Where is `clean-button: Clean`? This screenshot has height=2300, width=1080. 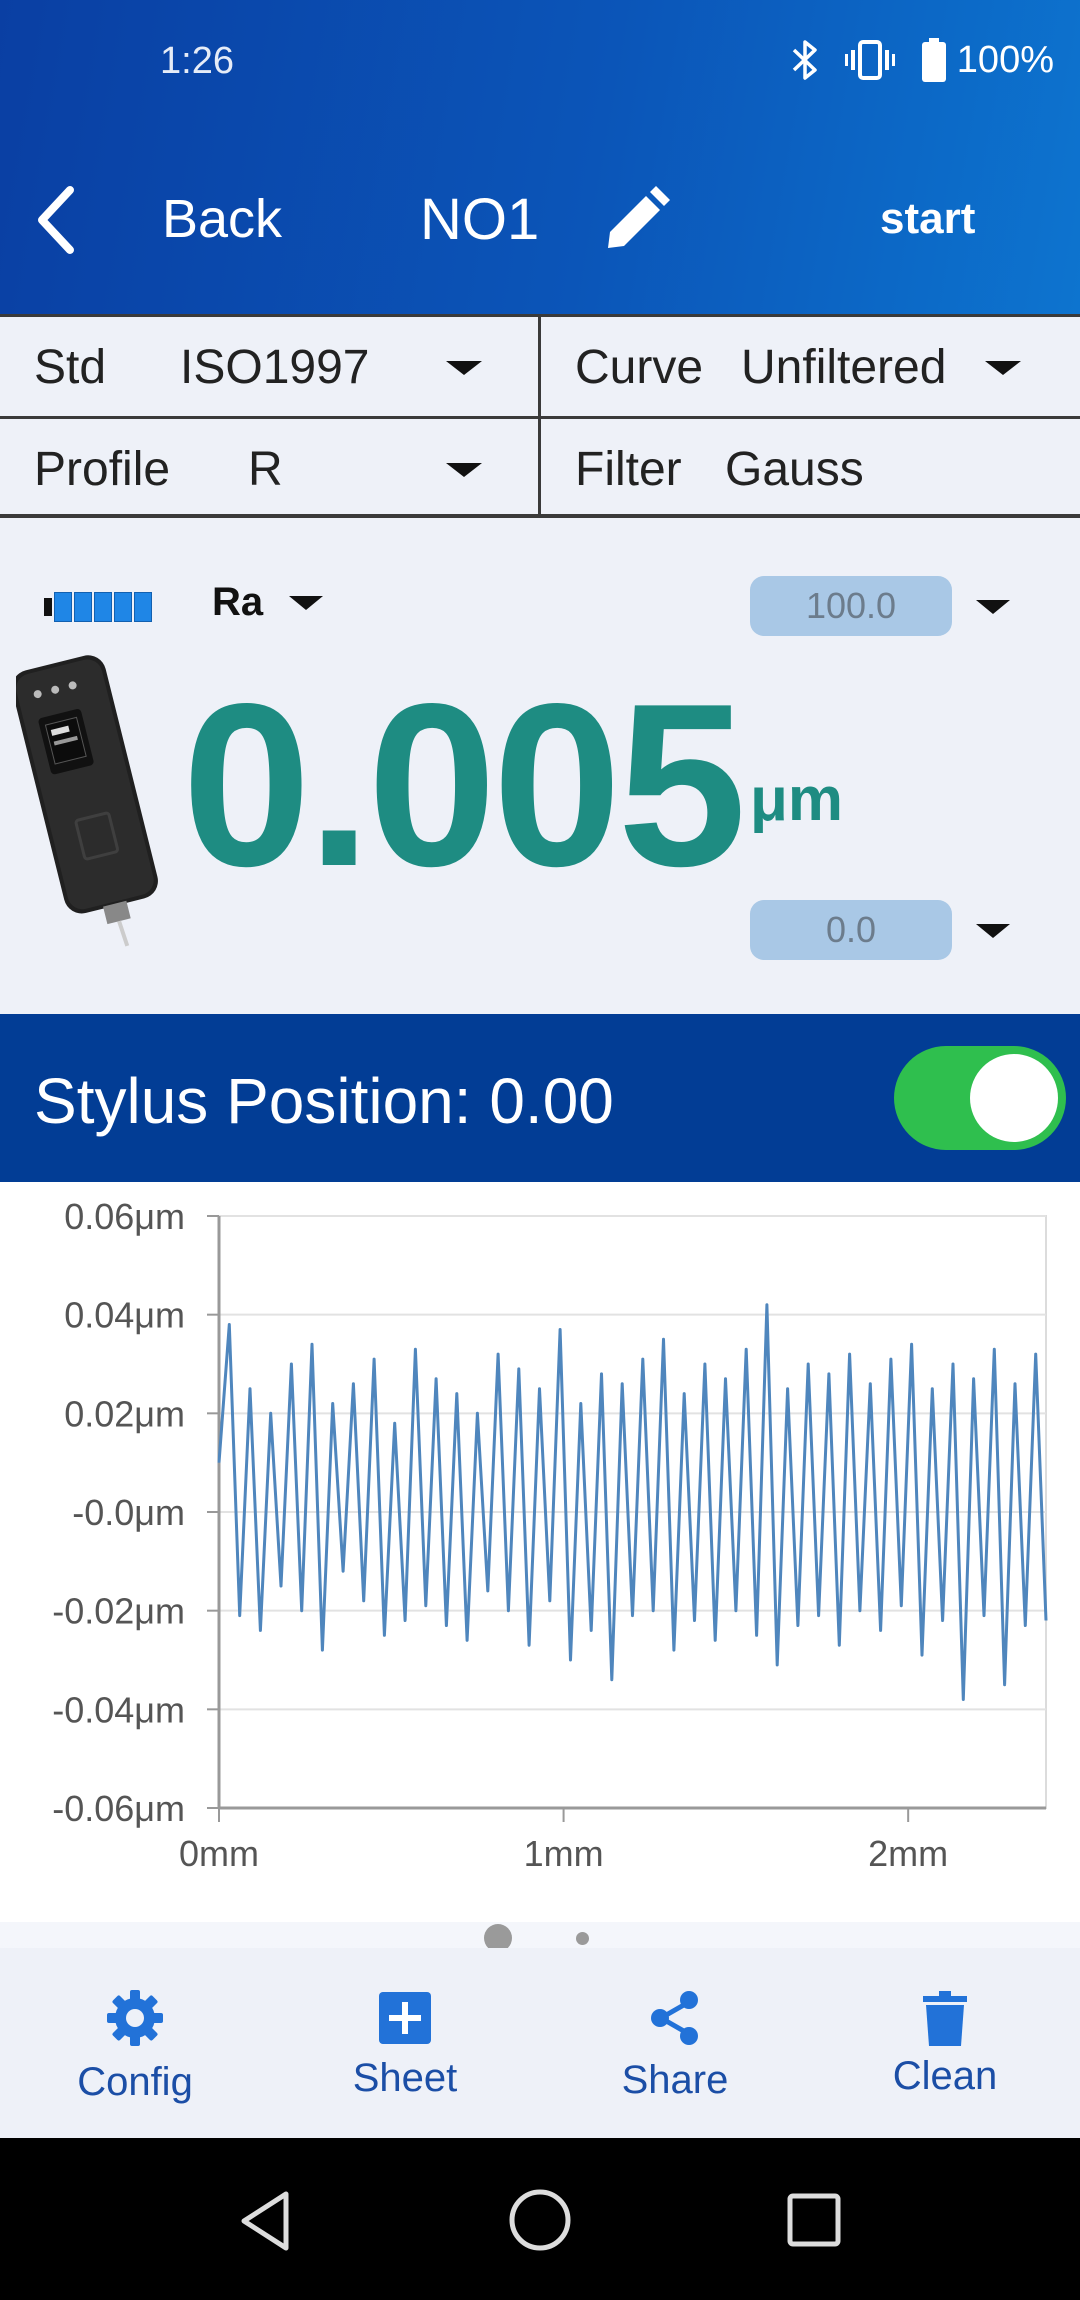 clean-button: Clean is located at coordinates (945, 2043).